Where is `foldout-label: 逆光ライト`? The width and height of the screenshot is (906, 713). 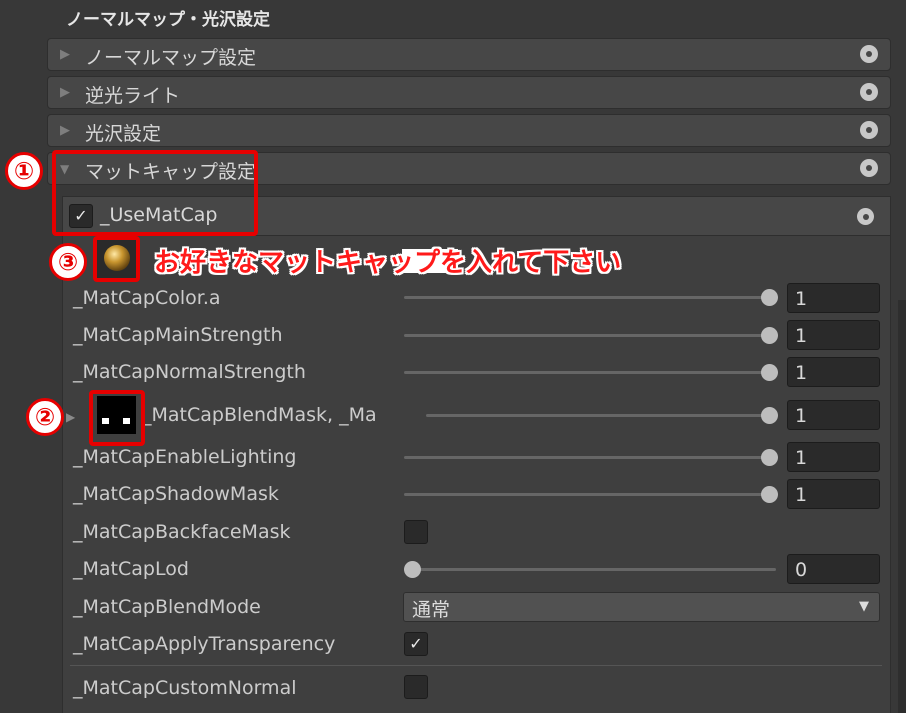 foldout-label: 逆光ライト is located at coordinates (133, 96).